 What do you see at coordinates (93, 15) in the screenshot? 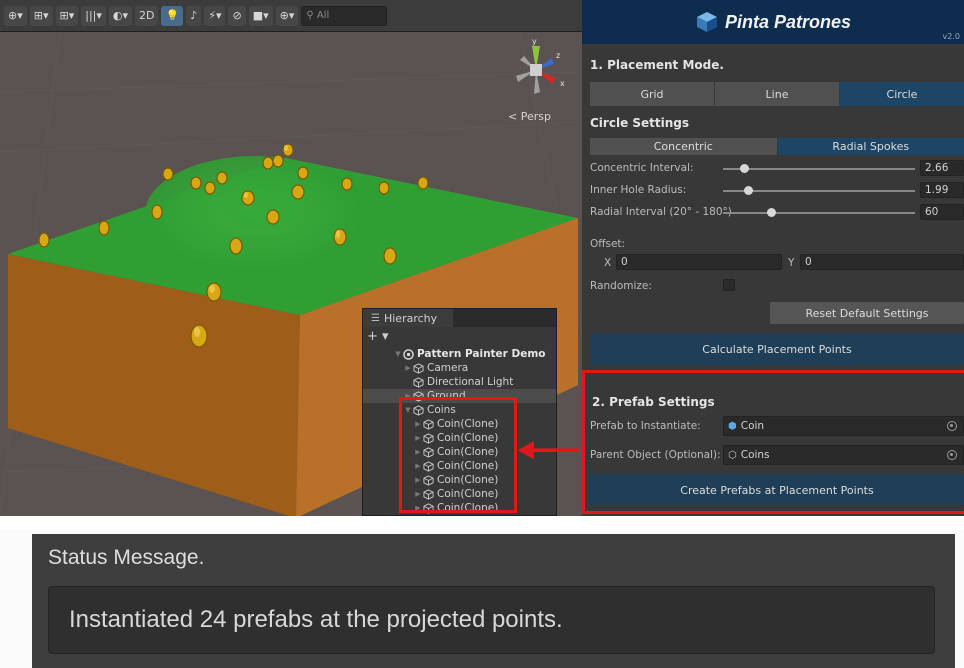
I see `toolbar-button: |||▾` at bounding box center [93, 15].